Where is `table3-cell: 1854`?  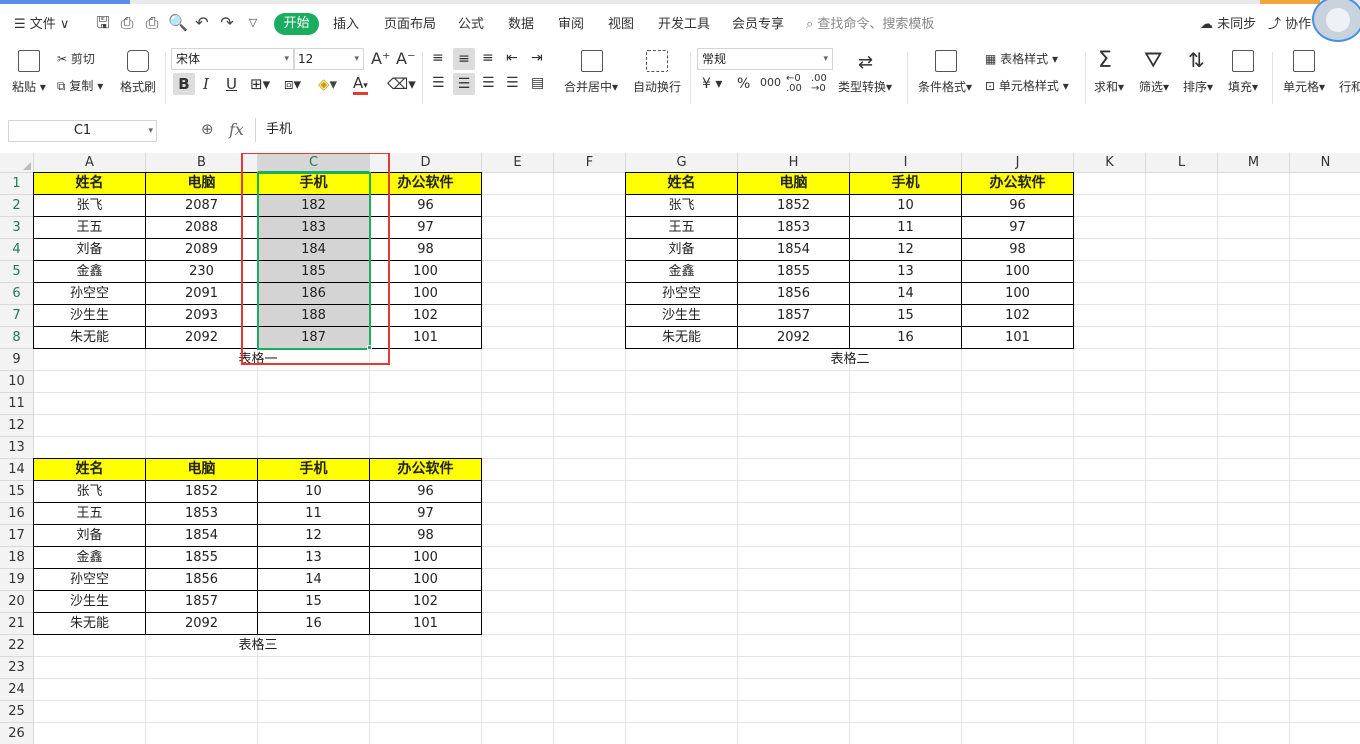 table3-cell: 1854 is located at coordinates (202, 536).